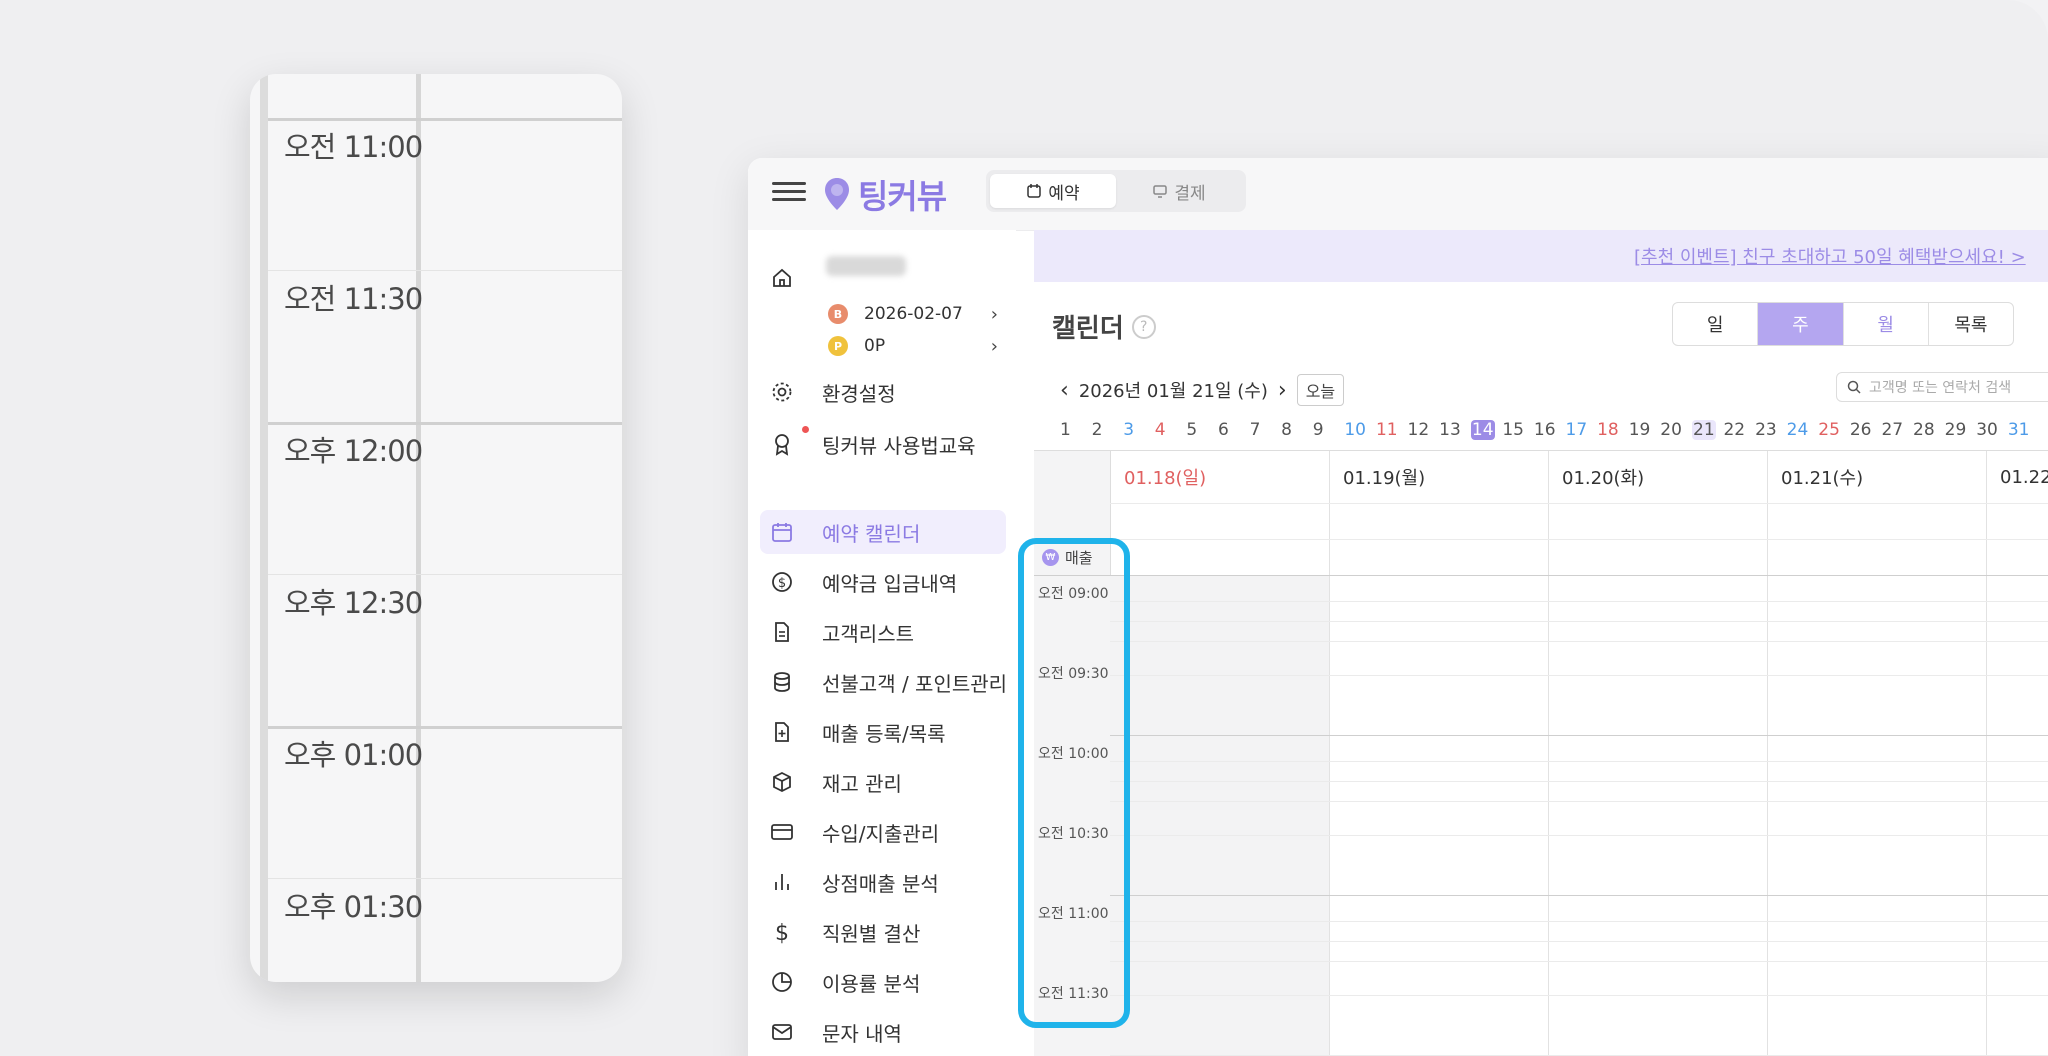 Image resolution: width=2048 pixels, height=1056 pixels. Describe the element at coordinates (837, 194) in the screenshot. I see `logo-pin-icon` at that location.